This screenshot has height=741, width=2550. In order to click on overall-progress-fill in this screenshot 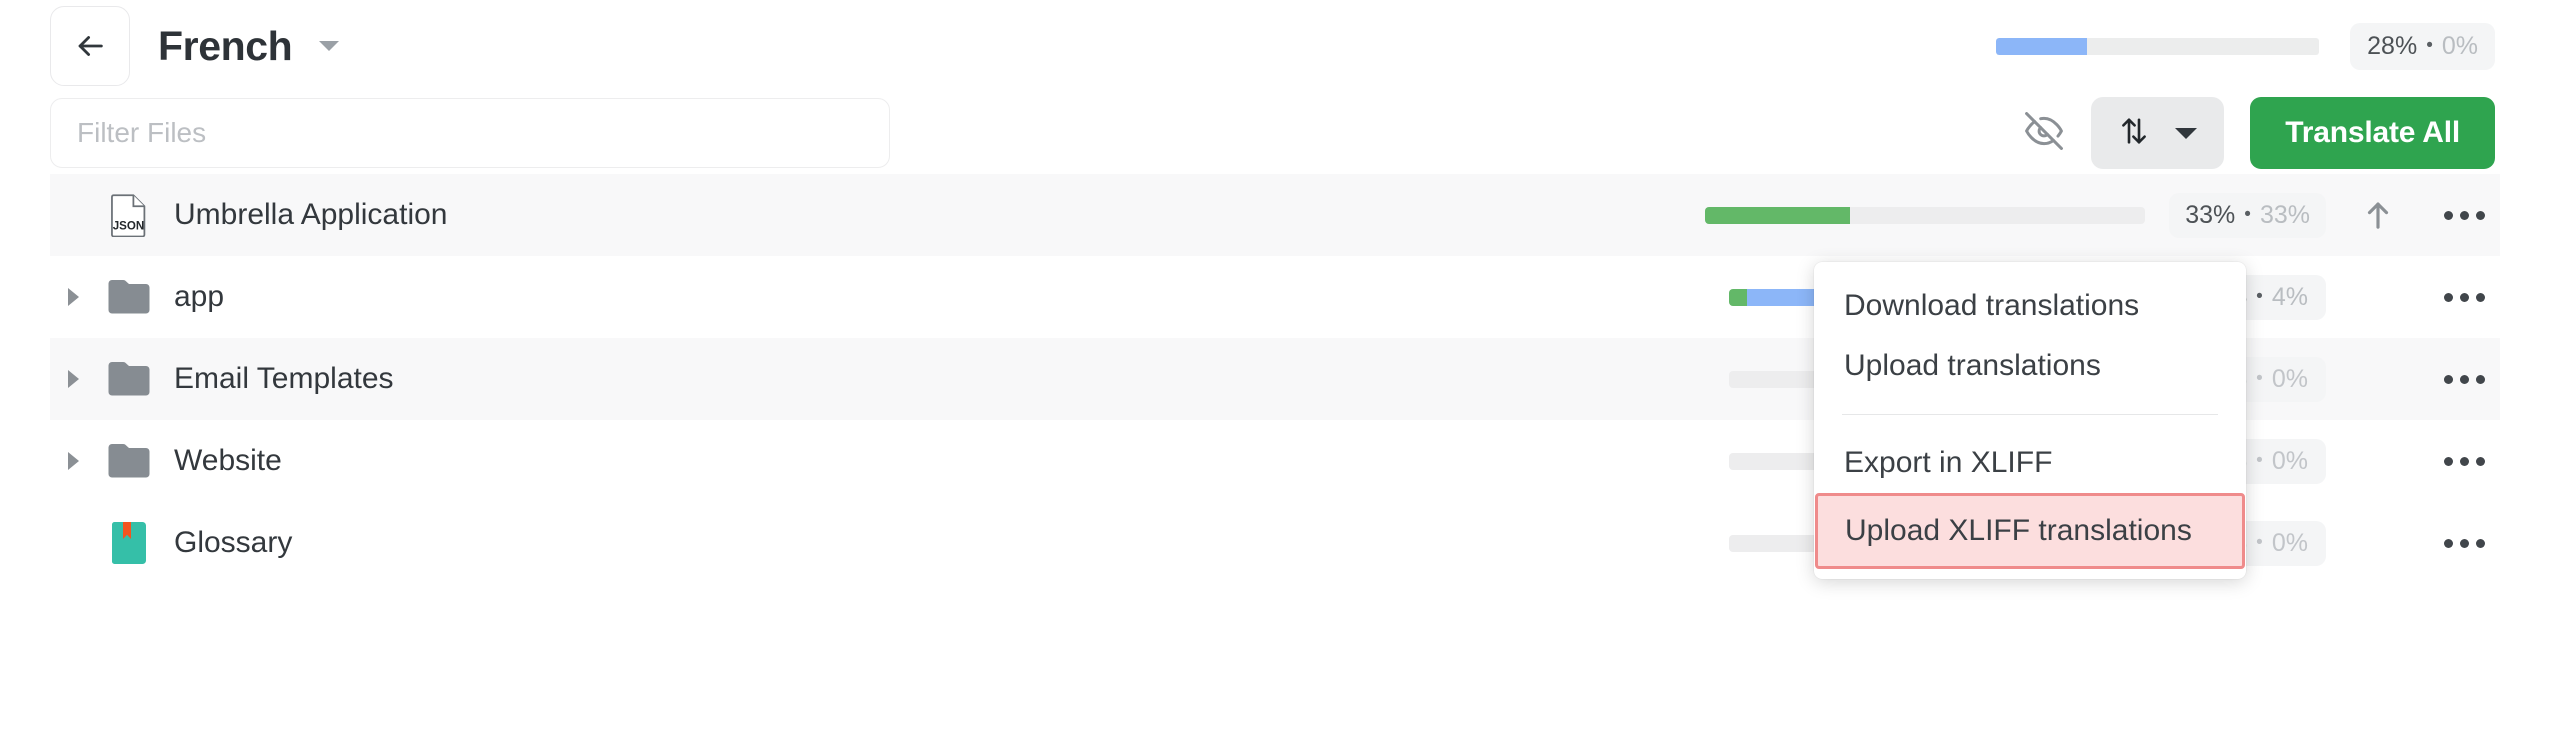, I will do `click(2041, 46)`.